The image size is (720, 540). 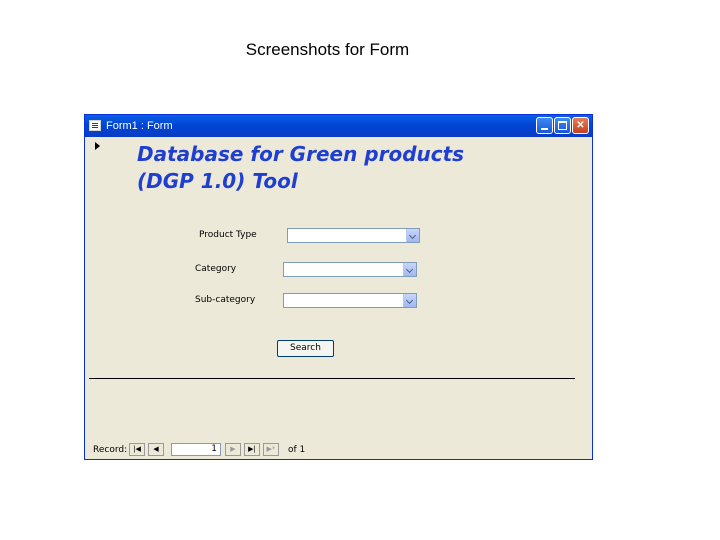 I want to click on window-titlebar: Form1 : Form ✕, so click(x=338, y=126).